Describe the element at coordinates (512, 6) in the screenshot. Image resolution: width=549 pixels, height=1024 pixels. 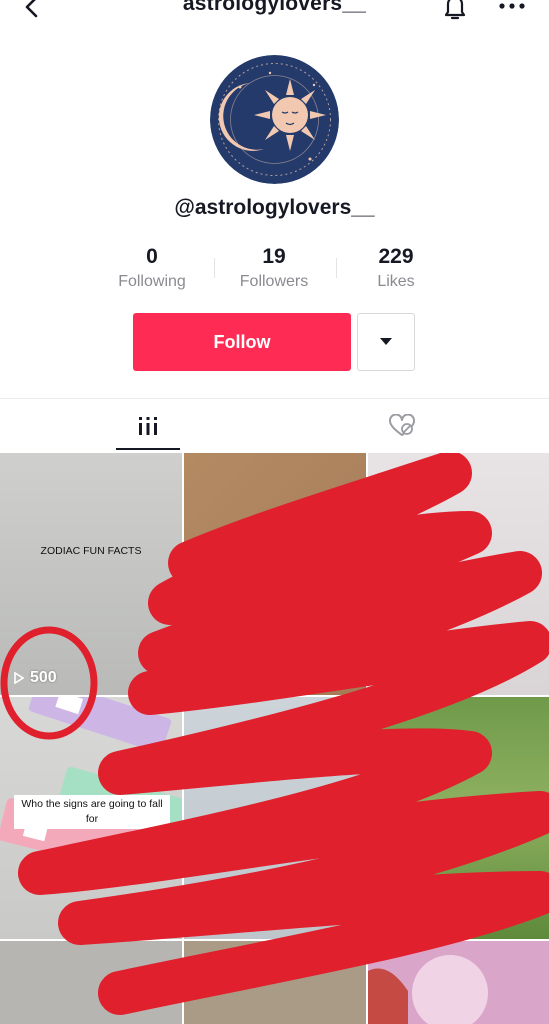
I see `ellipsis-icon` at that location.